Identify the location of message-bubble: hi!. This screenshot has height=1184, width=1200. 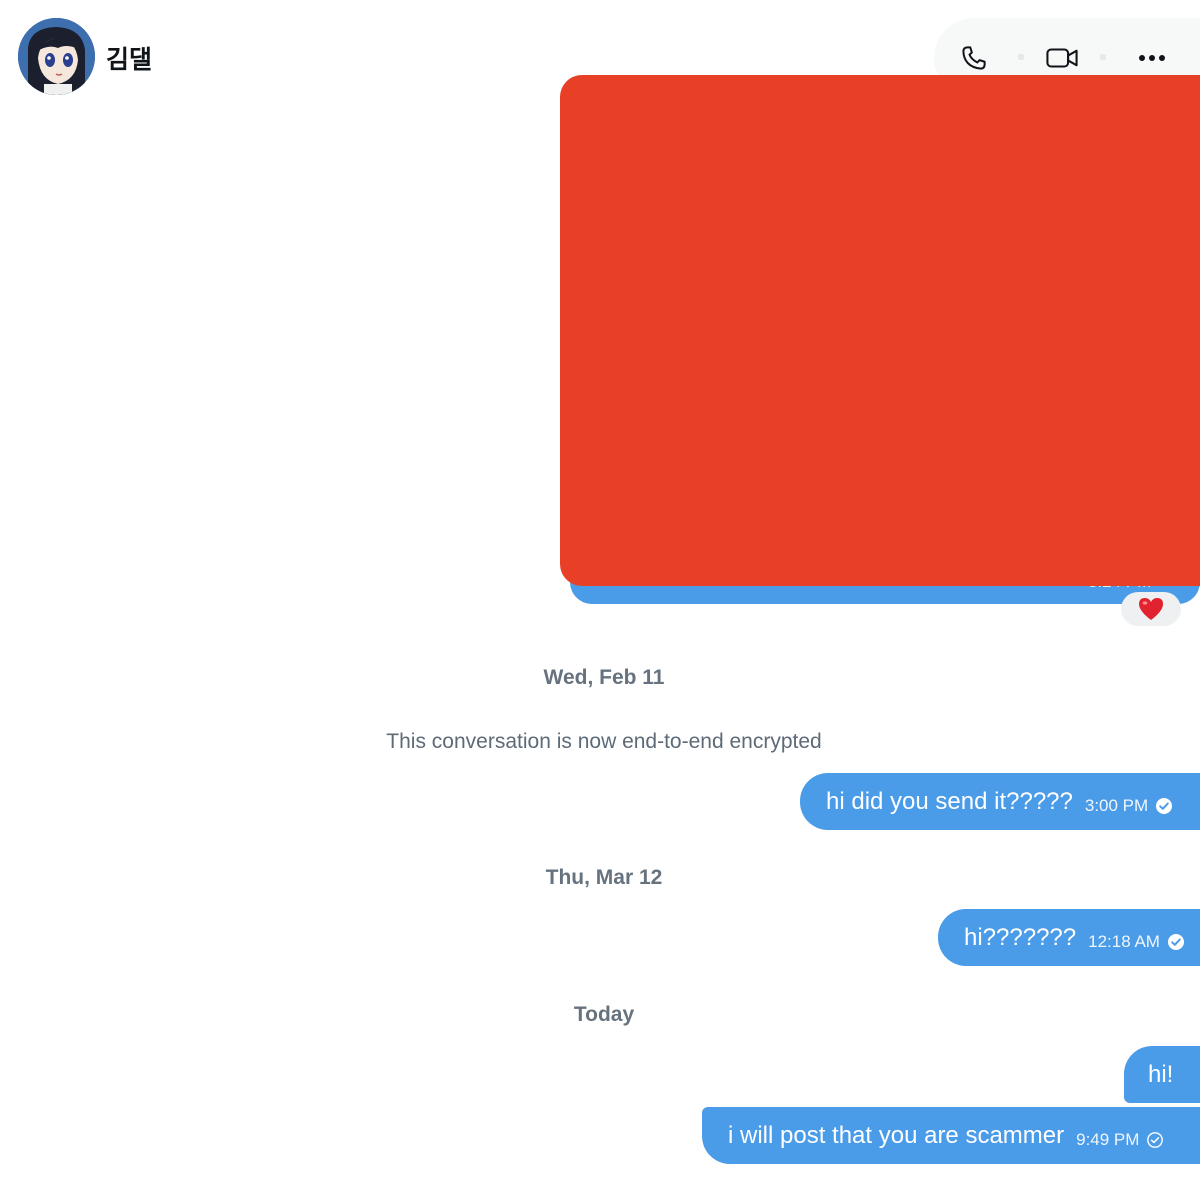
(1162, 1074).